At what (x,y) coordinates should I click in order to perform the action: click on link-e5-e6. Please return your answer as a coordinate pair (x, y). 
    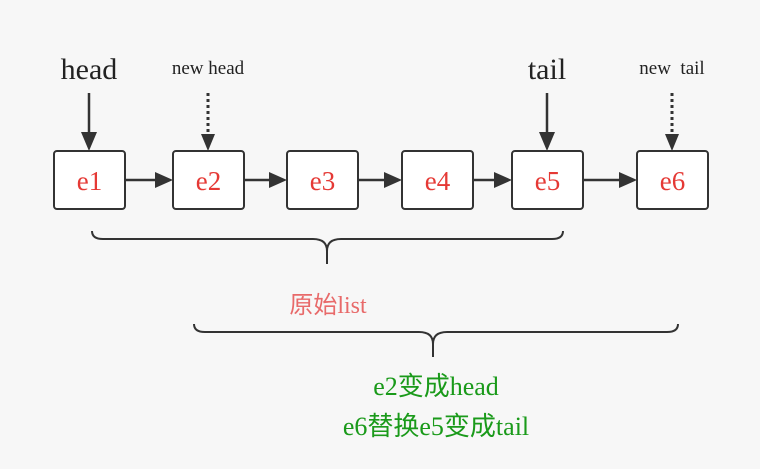
    Looking at the image, I should click on (610, 180).